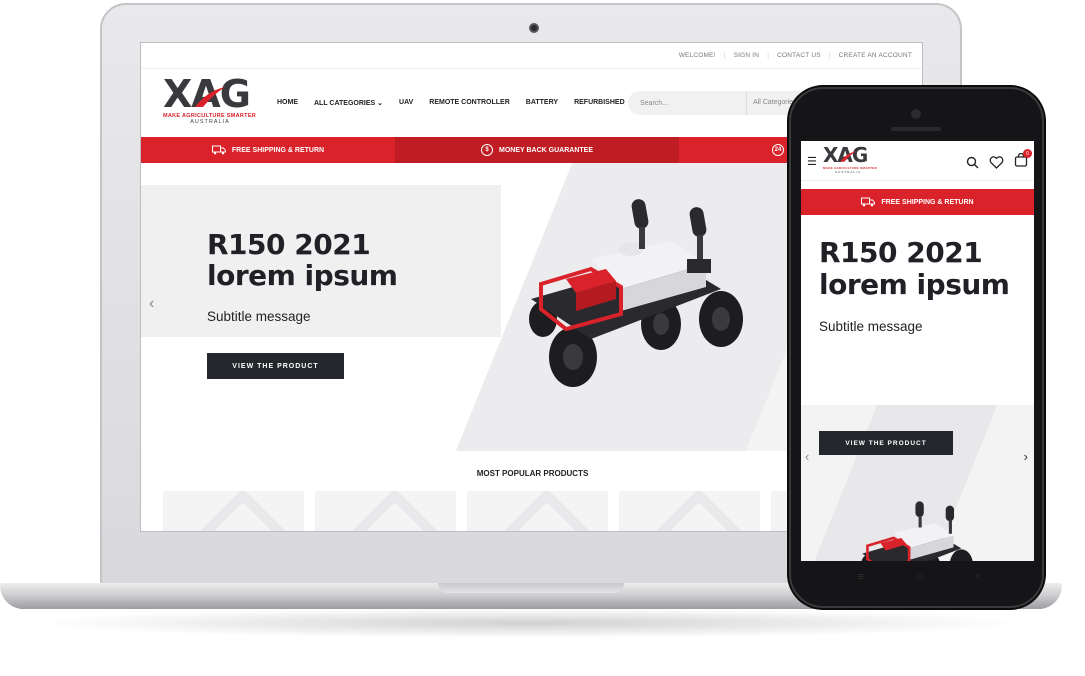 Image resolution: width=1085 pixels, height=676 pixels. I want to click on site-logo: XAG MAKE AGRICULTURE SMARTER AUSTRALIA, so click(210, 100).